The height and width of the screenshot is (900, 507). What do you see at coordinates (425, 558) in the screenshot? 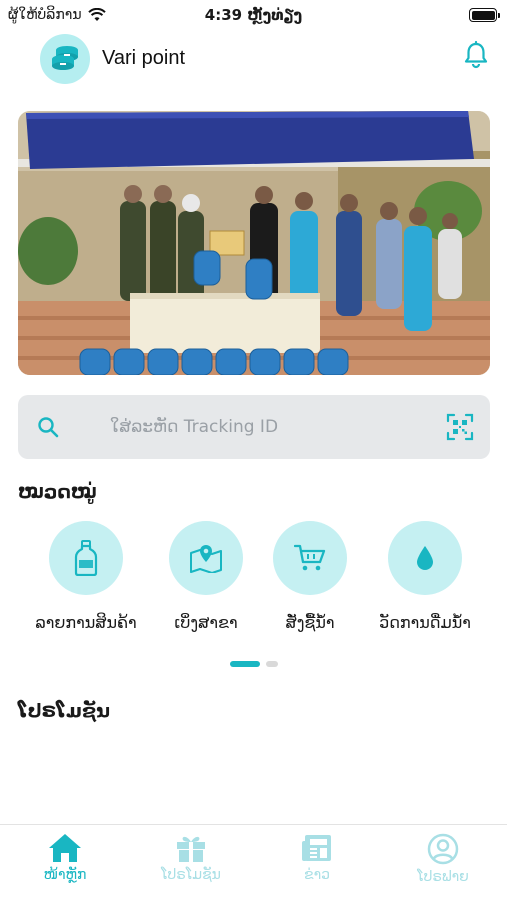
I see `water-drop-icon` at bounding box center [425, 558].